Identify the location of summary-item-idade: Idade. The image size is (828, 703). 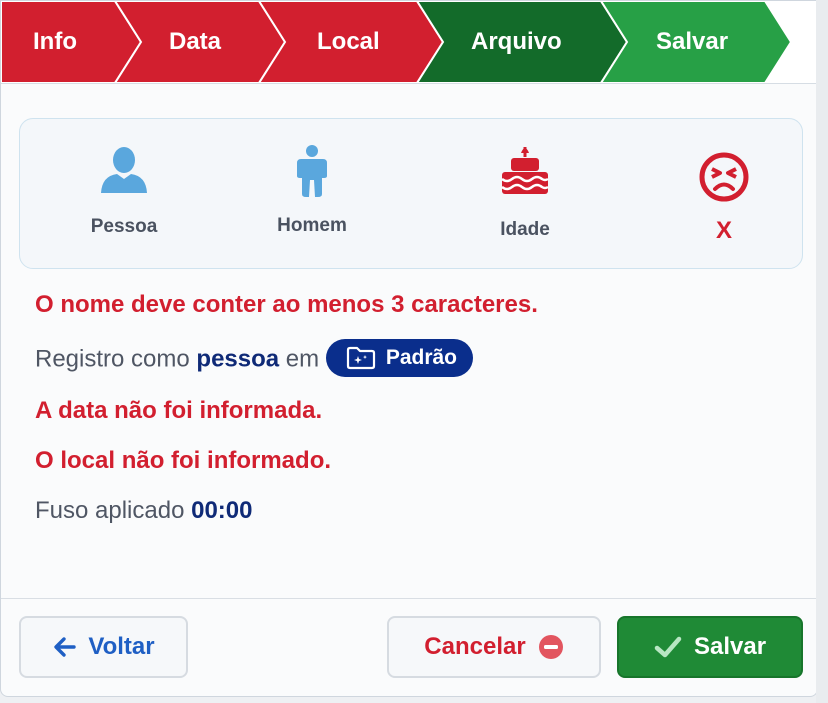
(525, 193).